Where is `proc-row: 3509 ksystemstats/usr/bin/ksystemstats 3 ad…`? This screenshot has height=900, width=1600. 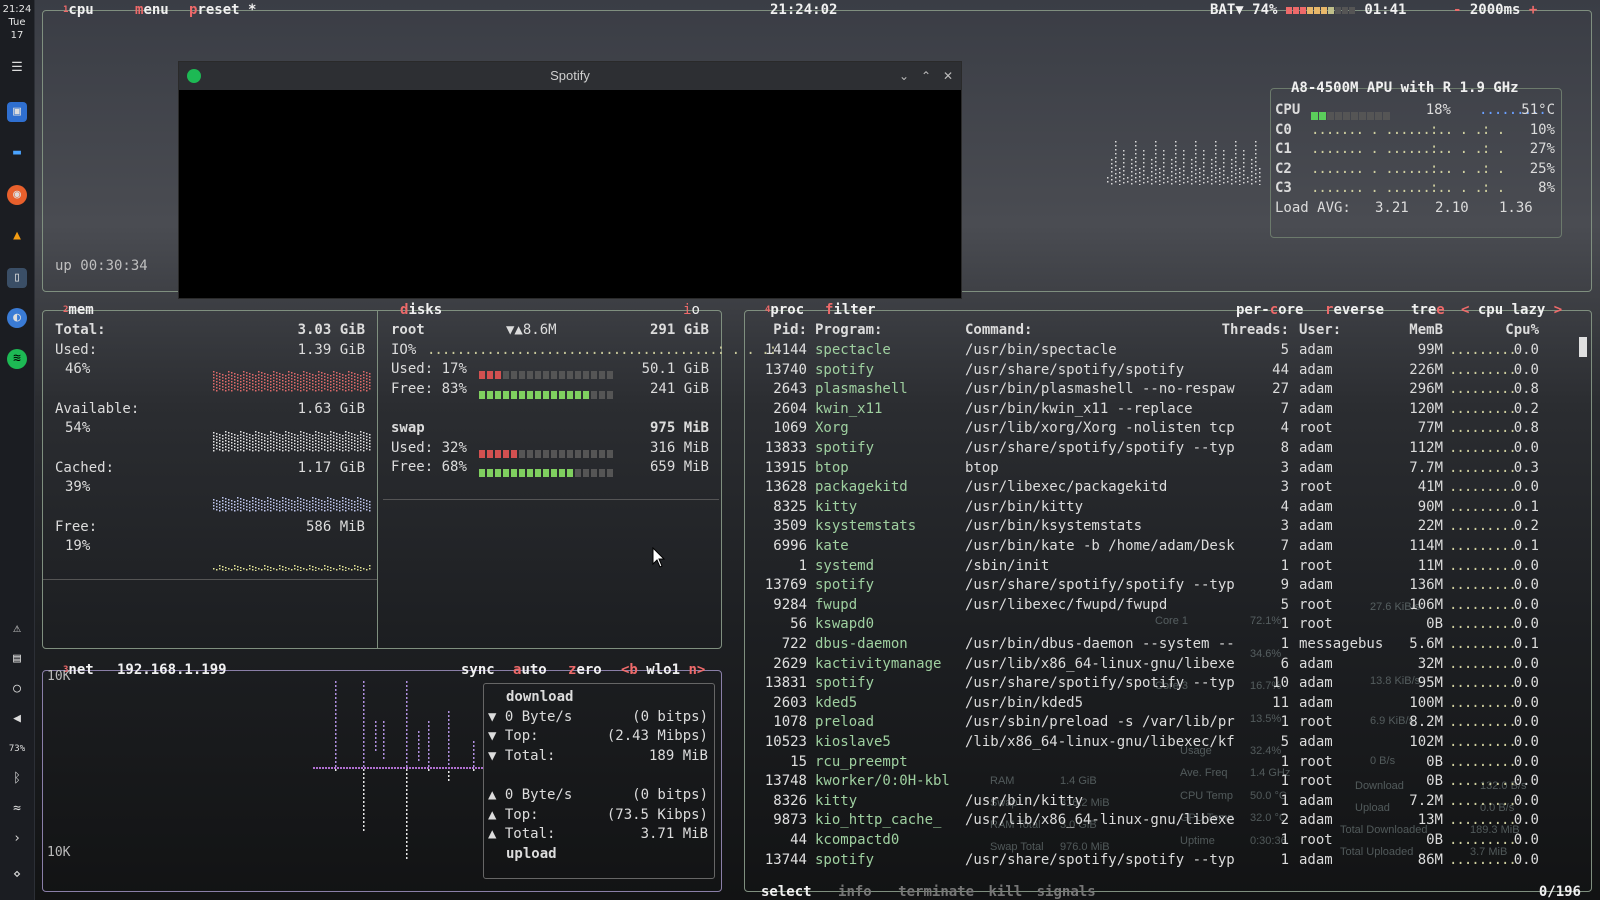 proc-row: 3509 ksystemstats/usr/bin/ksystemstats 3 ad… is located at coordinates (1167, 527).